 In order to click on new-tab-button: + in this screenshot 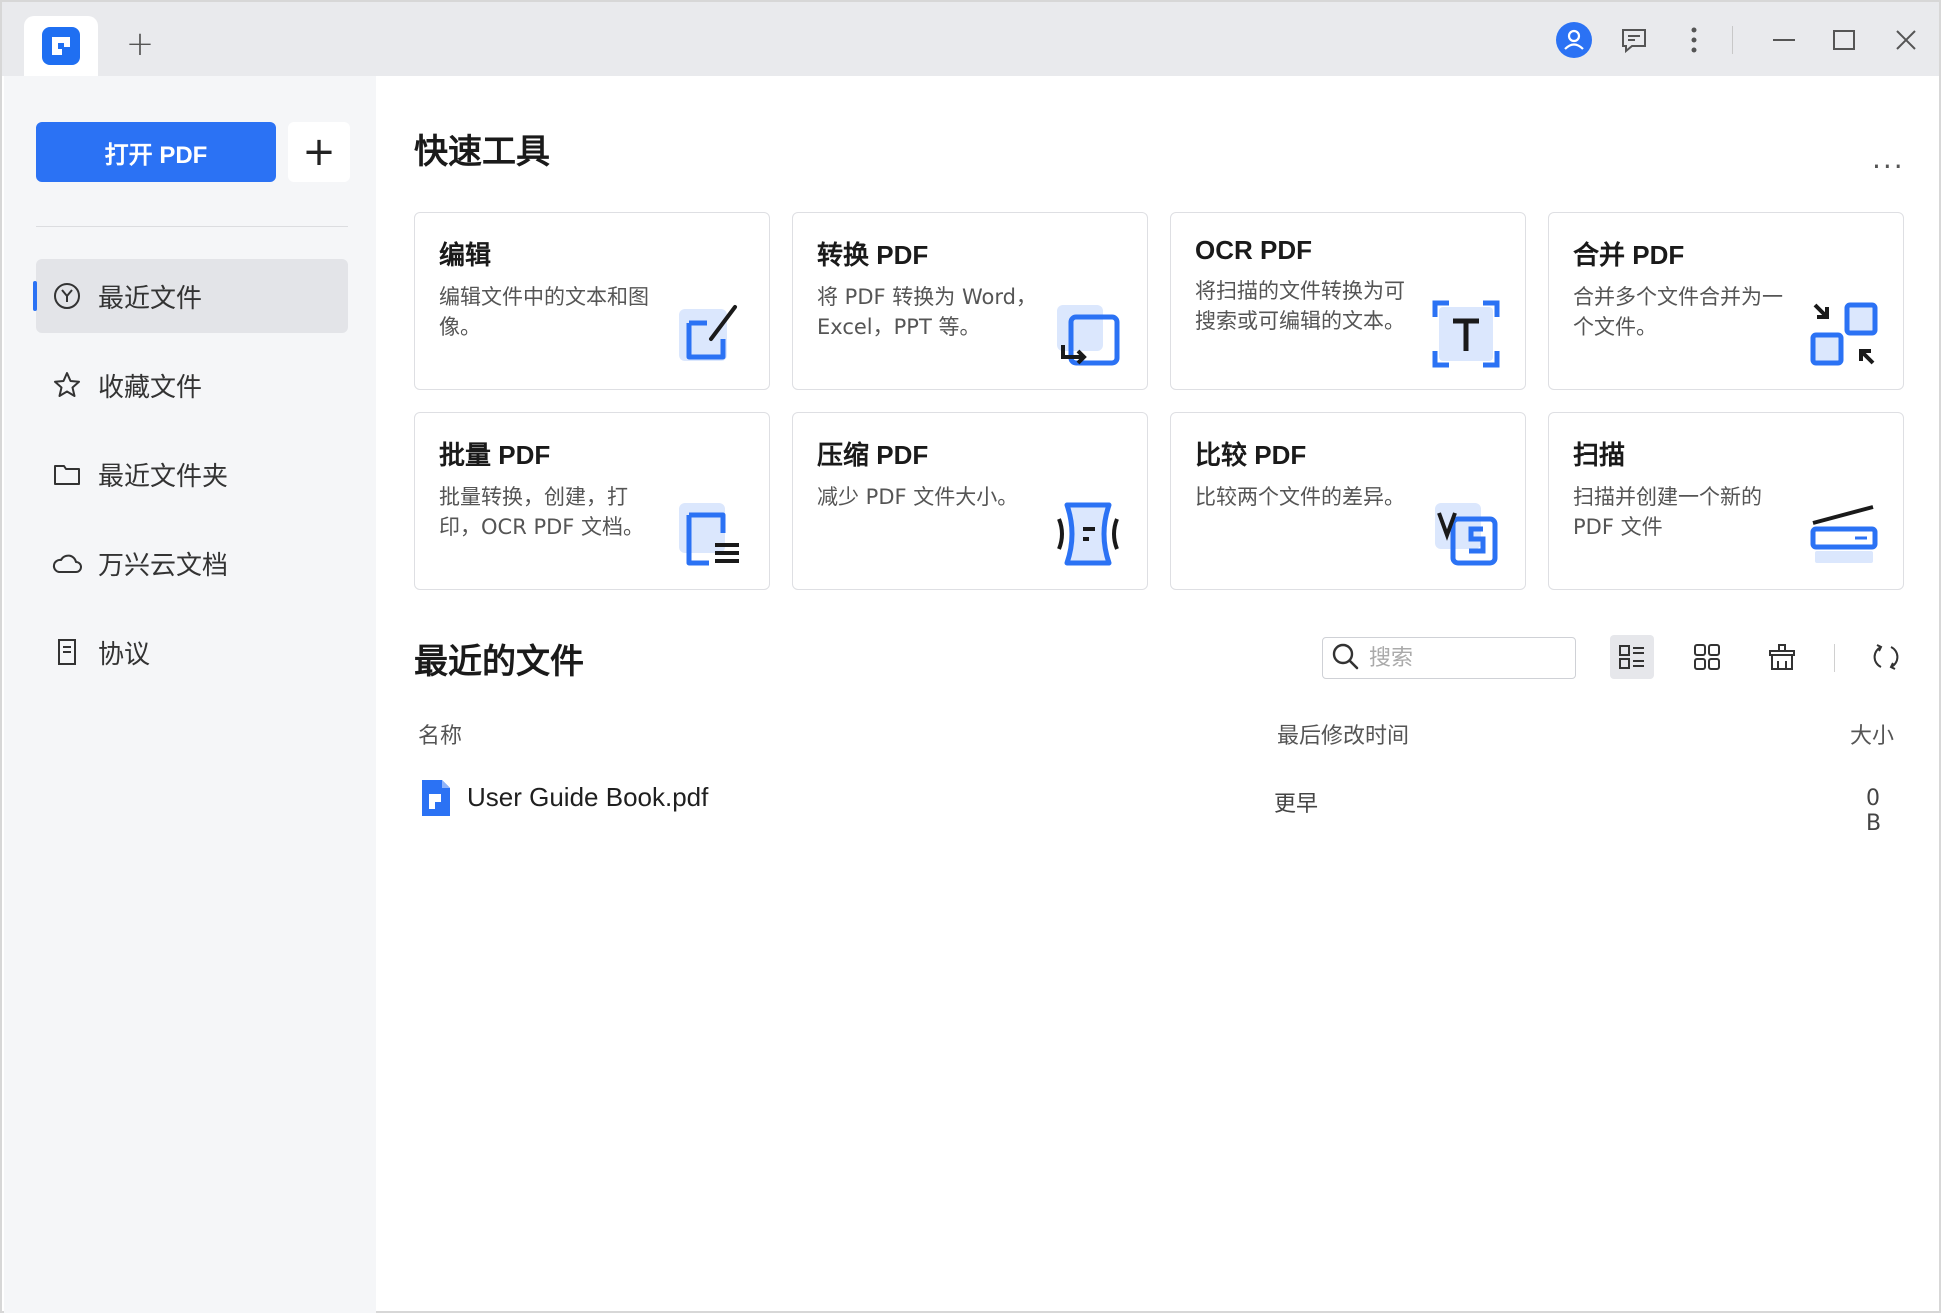, I will do `click(140, 44)`.